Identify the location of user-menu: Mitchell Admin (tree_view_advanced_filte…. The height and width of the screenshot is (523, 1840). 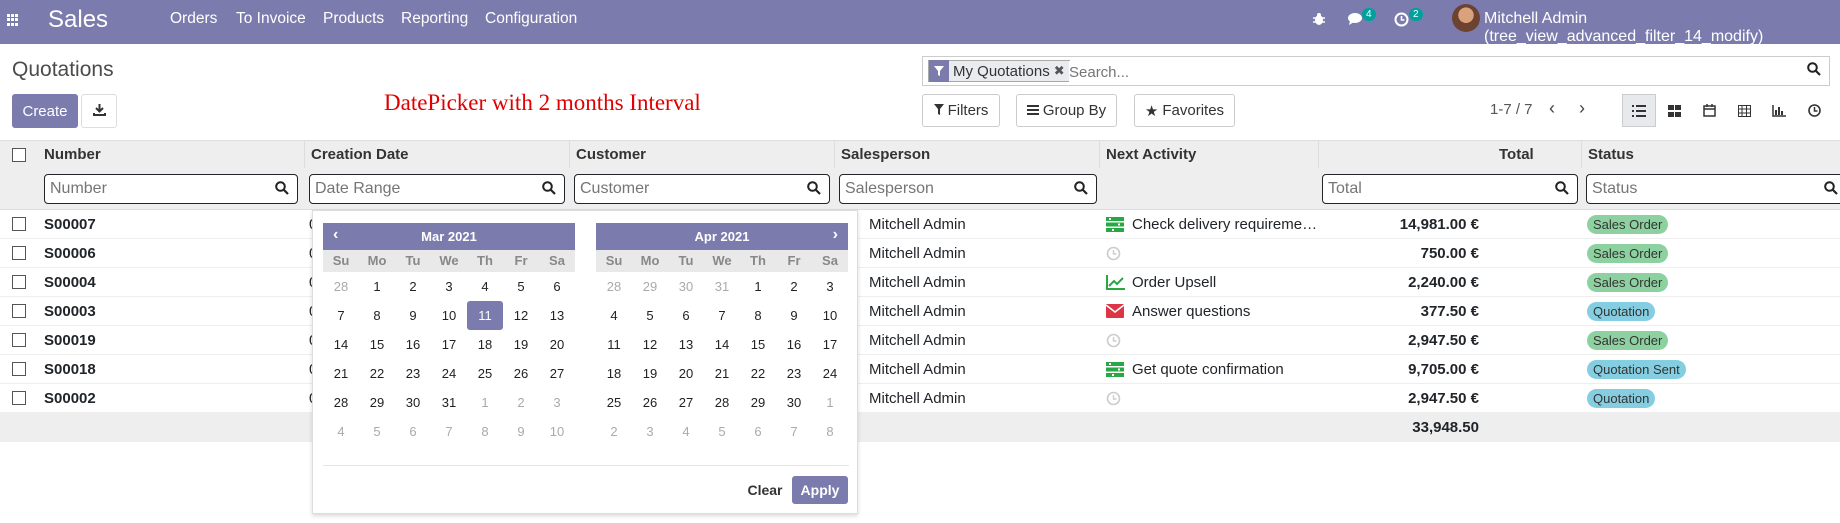
(1662, 28).